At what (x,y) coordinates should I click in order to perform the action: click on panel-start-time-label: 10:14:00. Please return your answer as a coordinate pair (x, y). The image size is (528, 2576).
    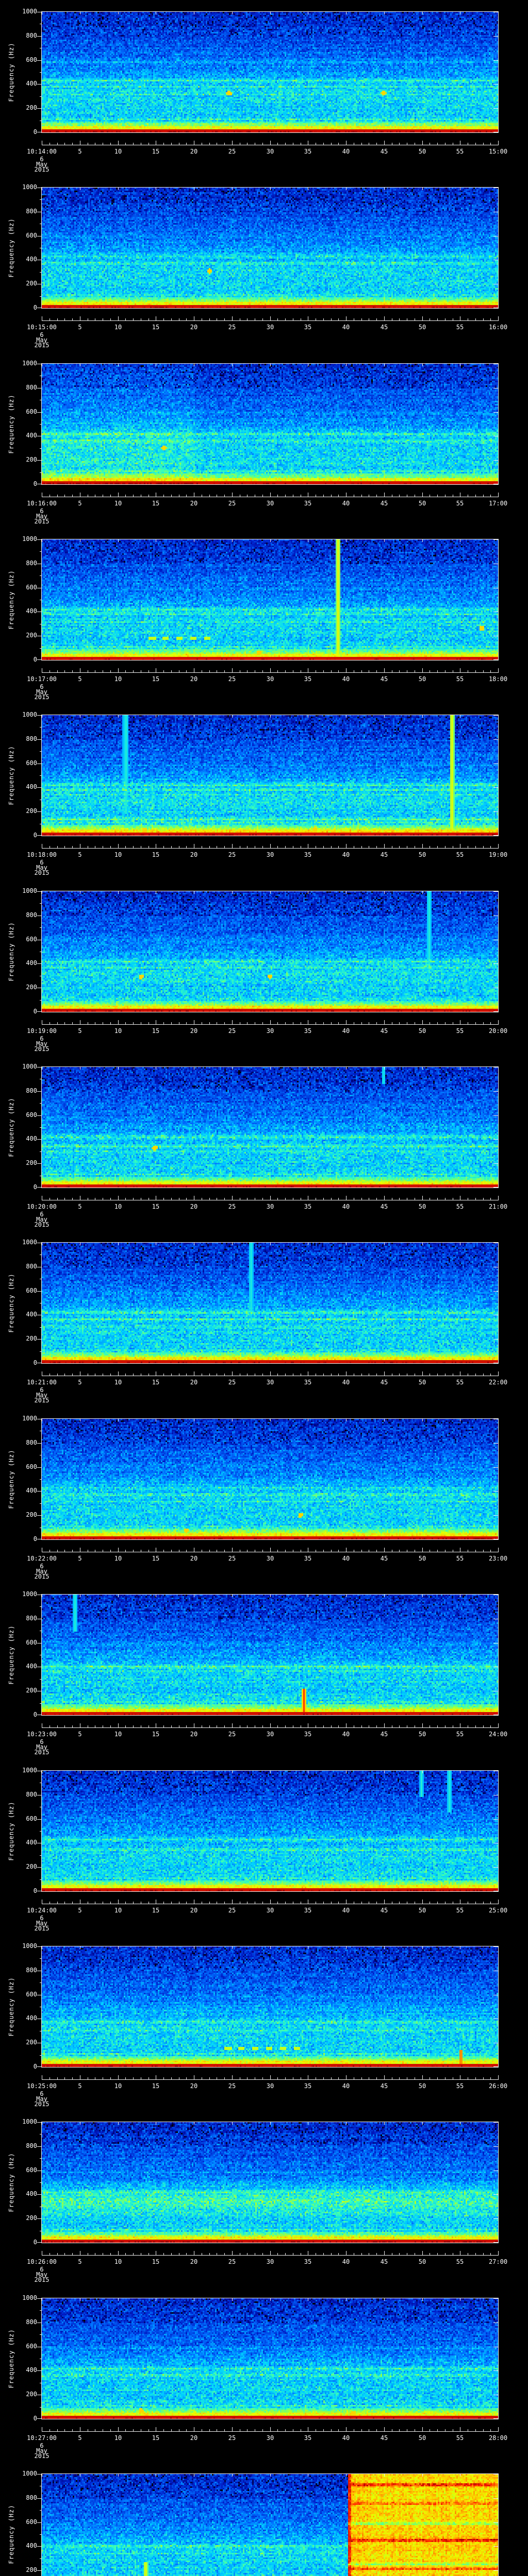
    Looking at the image, I should click on (42, 151).